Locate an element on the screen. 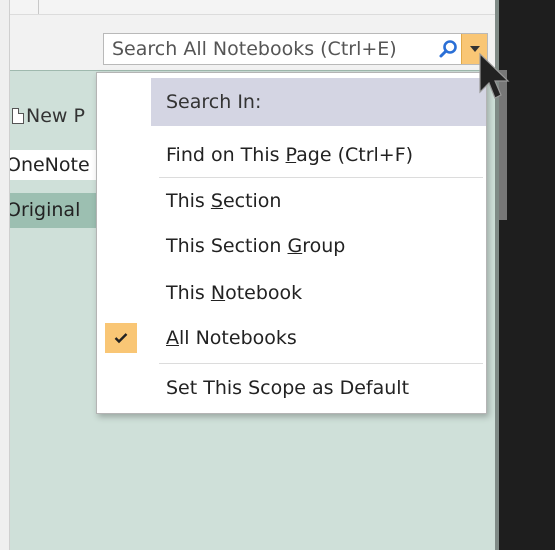  menu-item-accelerator: A is located at coordinates (172, 338).